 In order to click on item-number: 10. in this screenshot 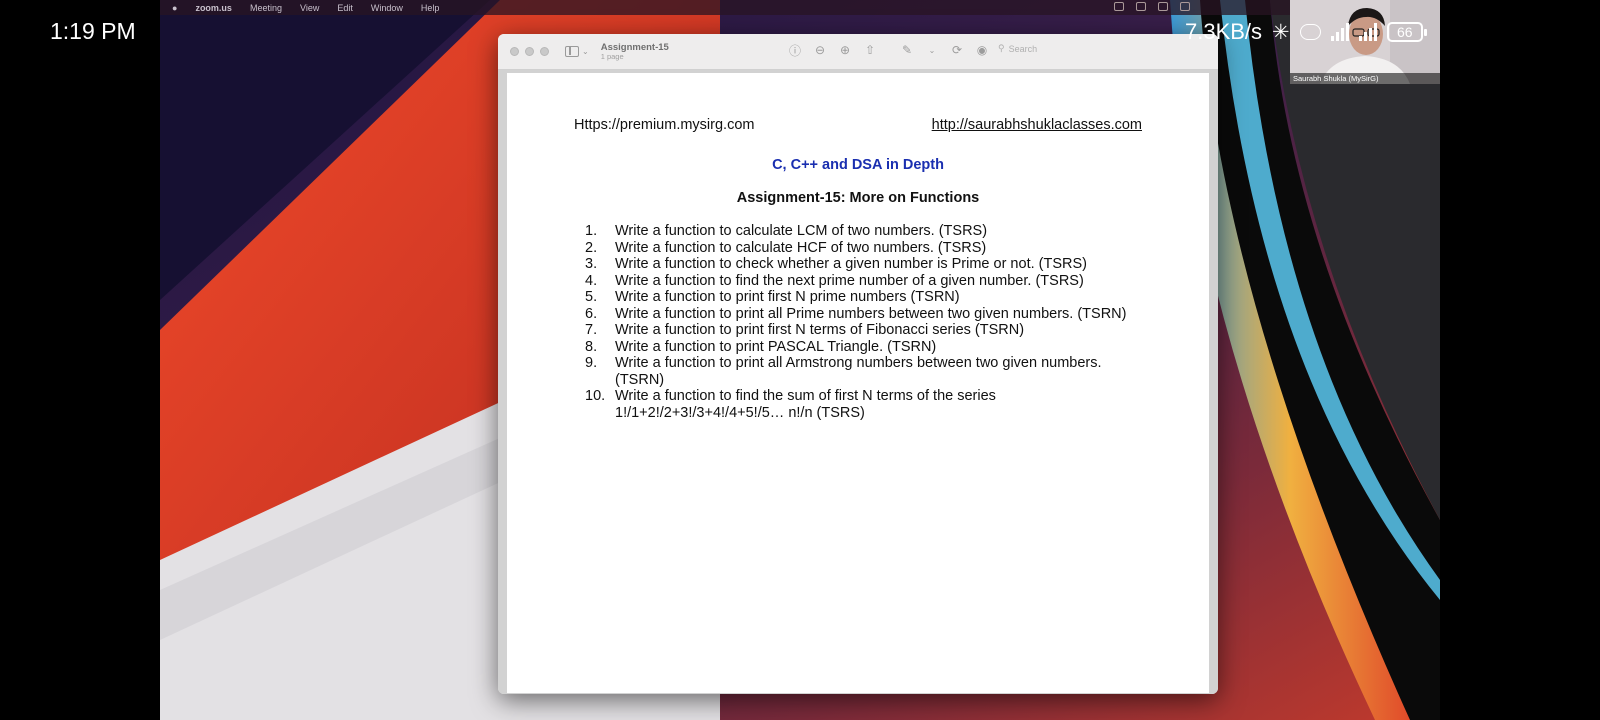, I will do `click(595, 396)`.